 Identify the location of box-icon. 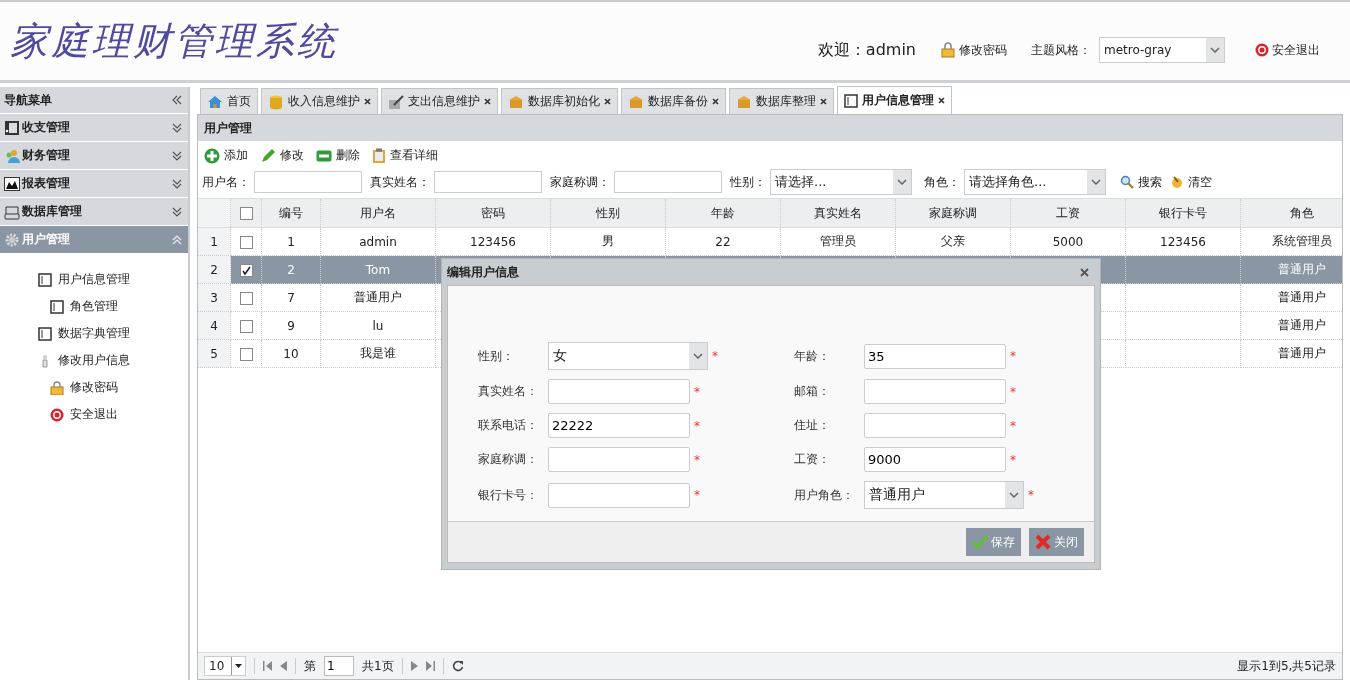
(516, 101).